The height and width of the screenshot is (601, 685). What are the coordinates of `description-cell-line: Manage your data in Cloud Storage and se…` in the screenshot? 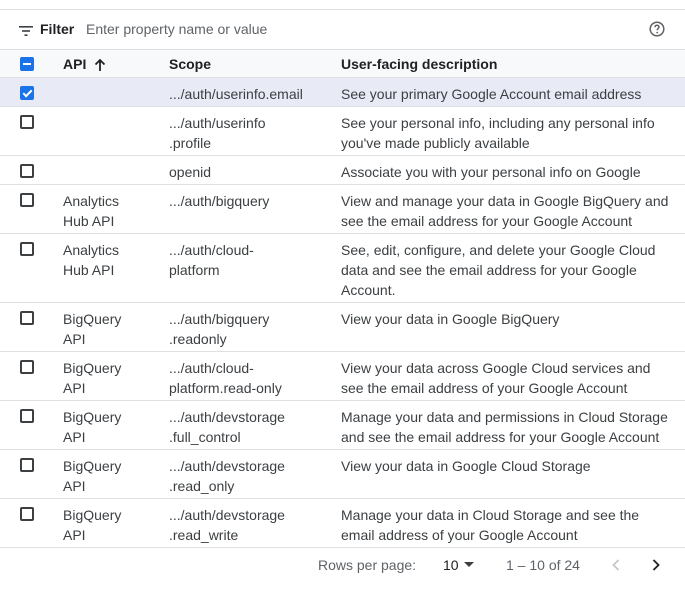 It's located at (490, 515).